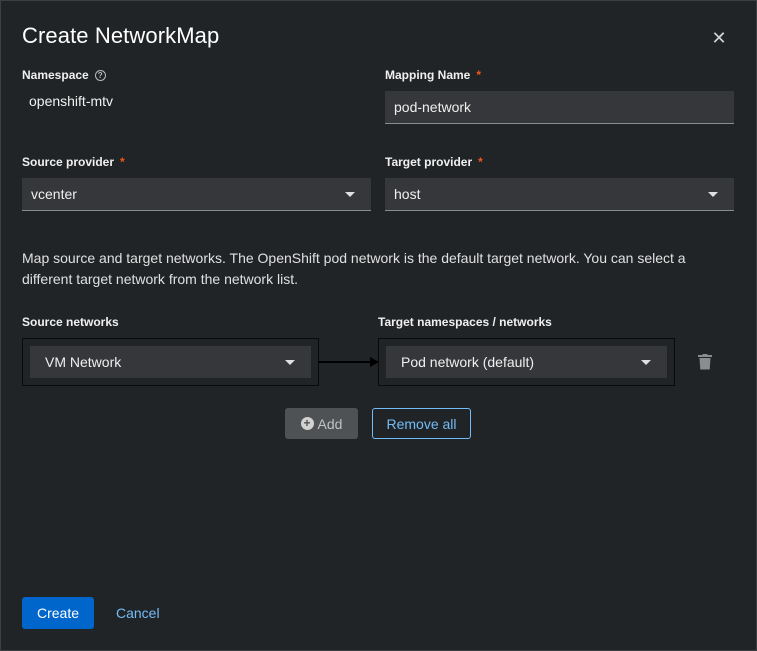  What do you see at coordinates (428, 75) in the screenshot?
I see `mapping-name-label-text: Mapping Name` at bounding box center [428, 75].